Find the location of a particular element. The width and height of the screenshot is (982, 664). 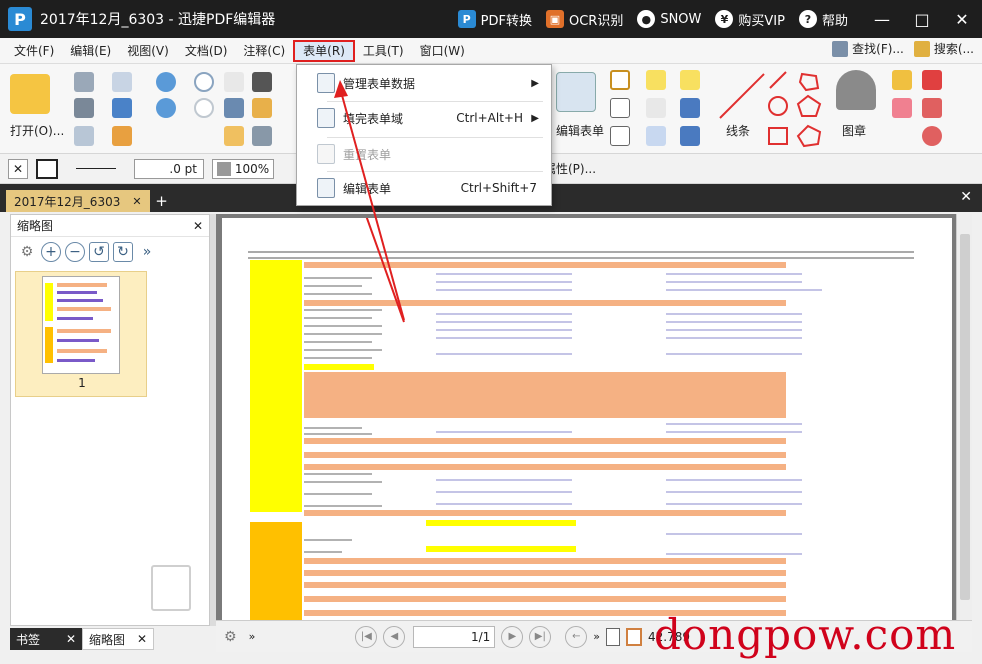

user-button: ● SNOW is located at coordinates (669, 19).